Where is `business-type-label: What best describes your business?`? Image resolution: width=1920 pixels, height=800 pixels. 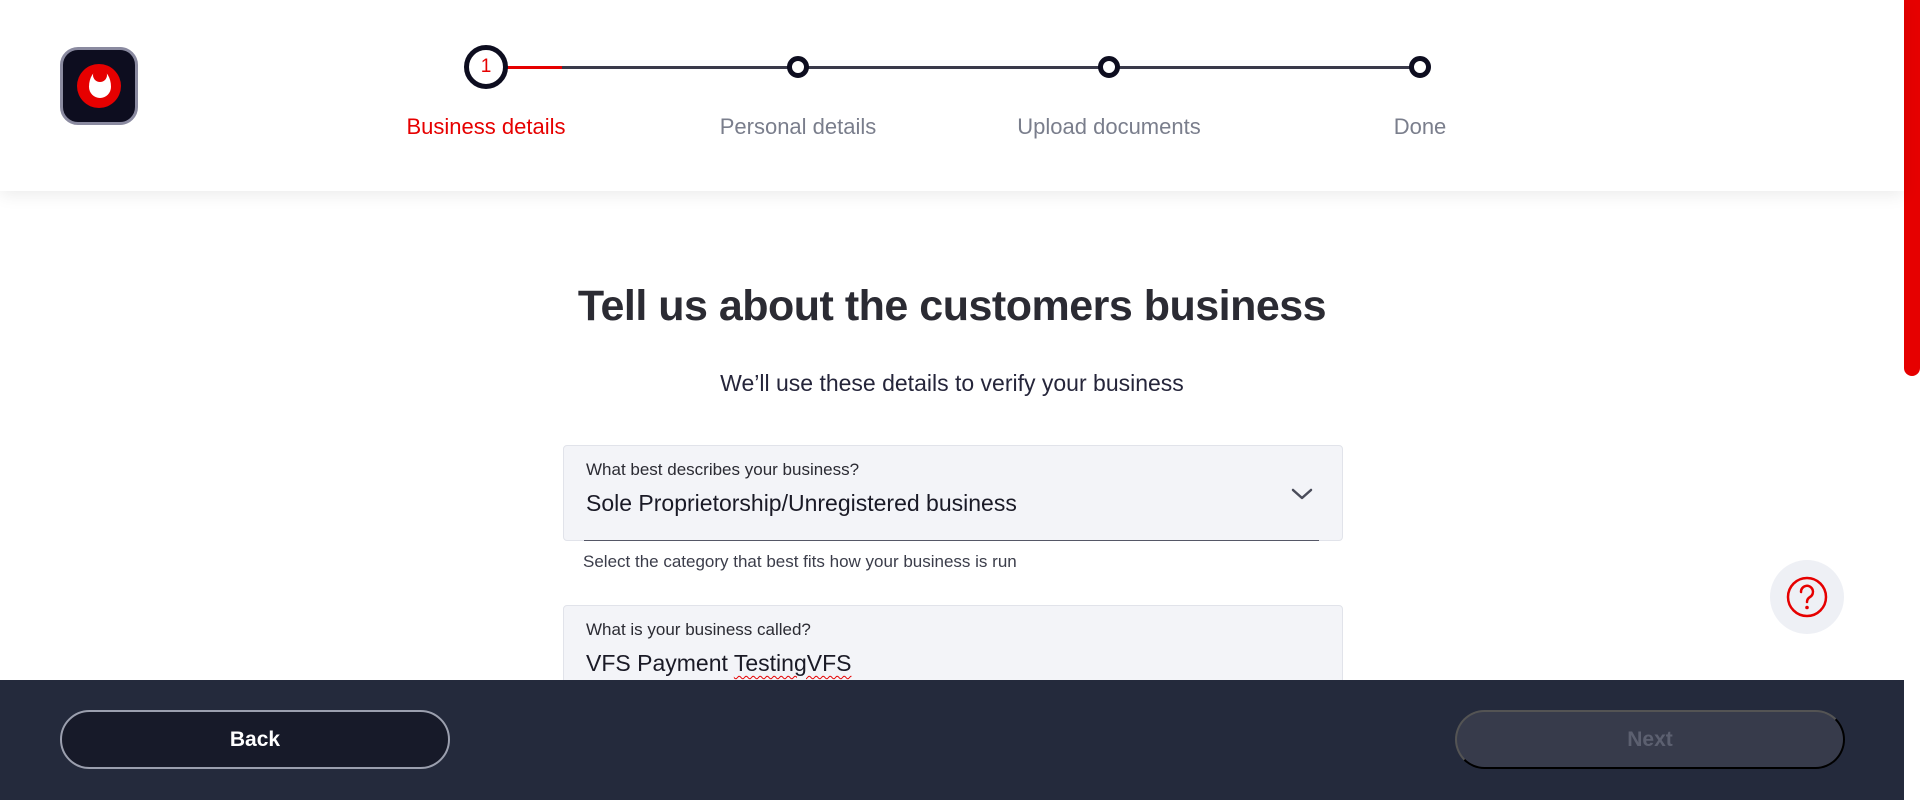
business-type-label: What best describes your business? is located at coordinates (723, 469).